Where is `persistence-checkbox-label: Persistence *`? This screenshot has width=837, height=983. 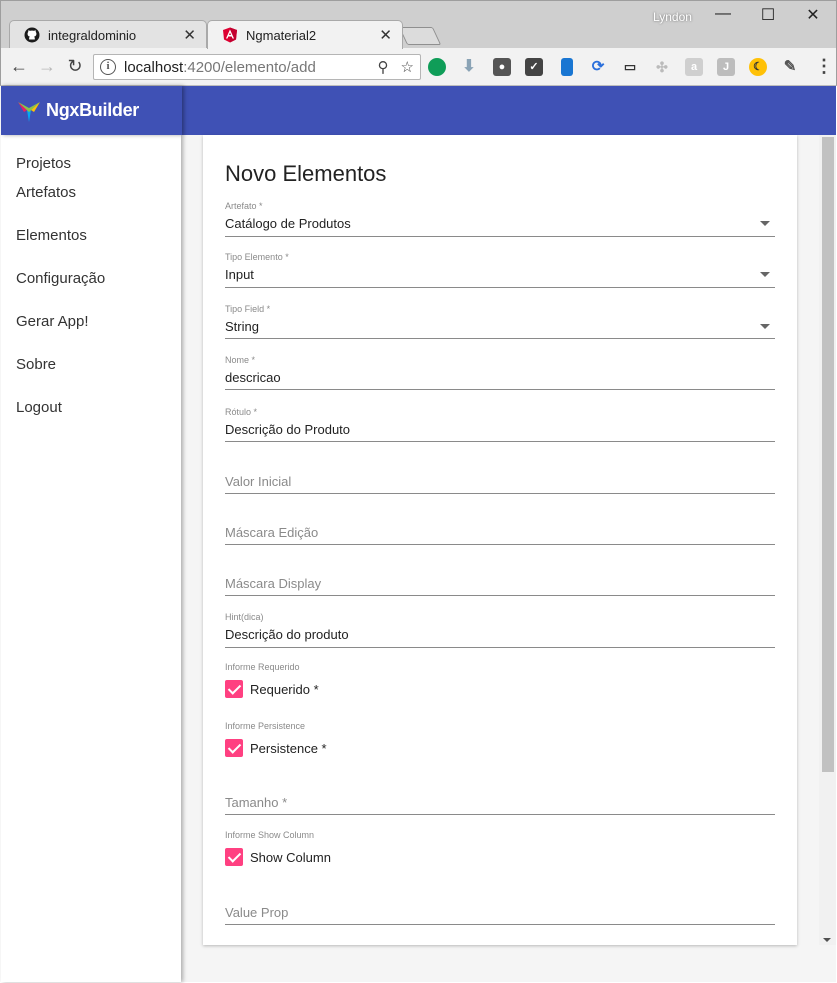
persistence-checkbox-label: Persistence * is located at coordinates (288, 748).